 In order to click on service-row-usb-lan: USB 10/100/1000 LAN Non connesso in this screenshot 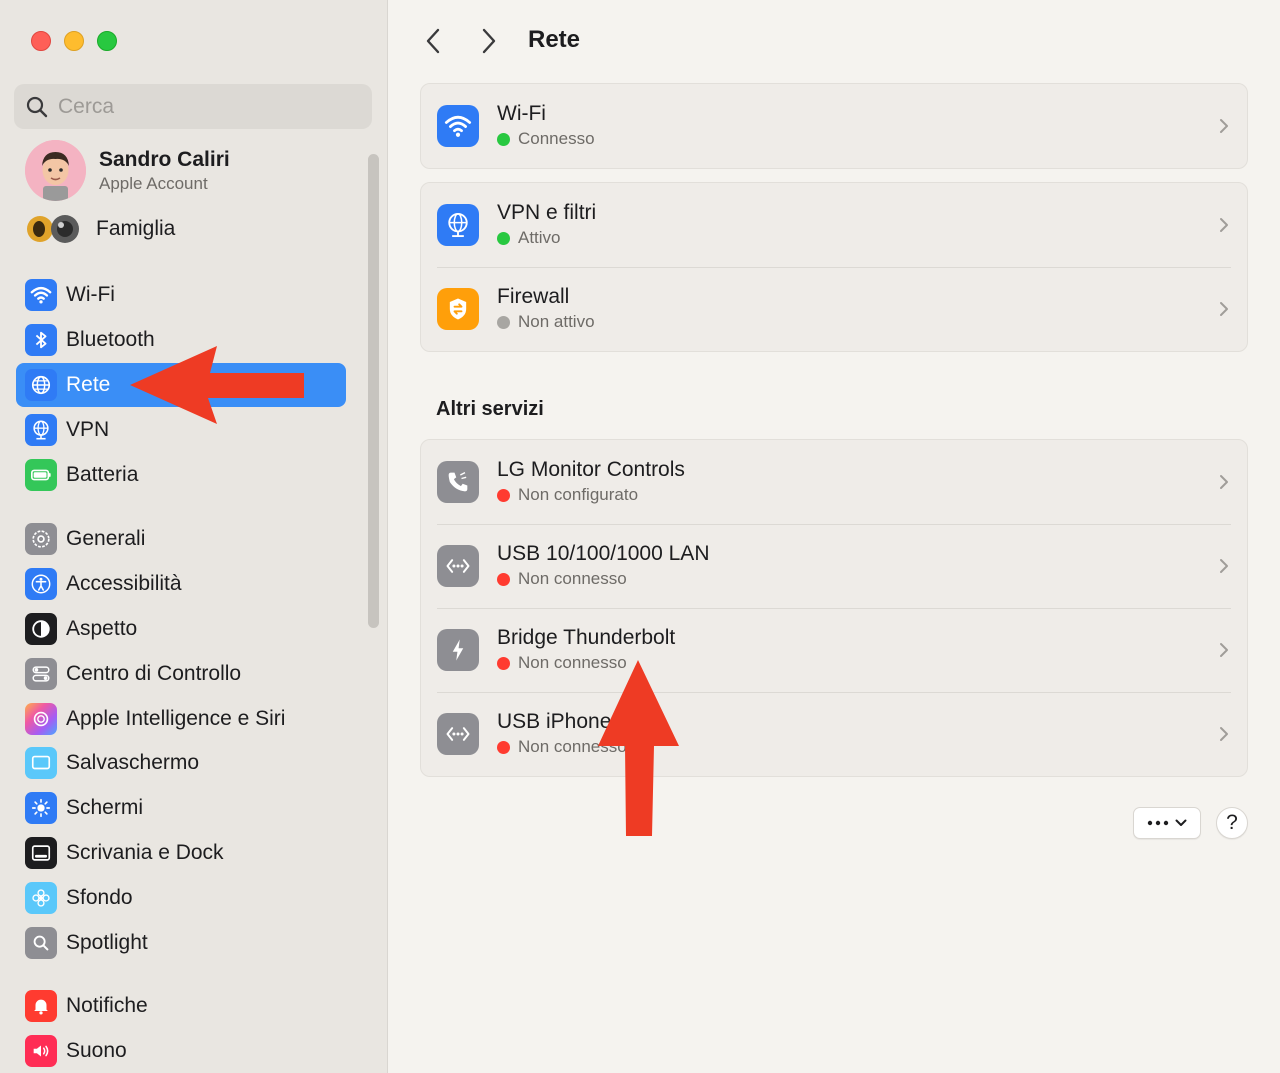, I will do `click(834, 566)`.